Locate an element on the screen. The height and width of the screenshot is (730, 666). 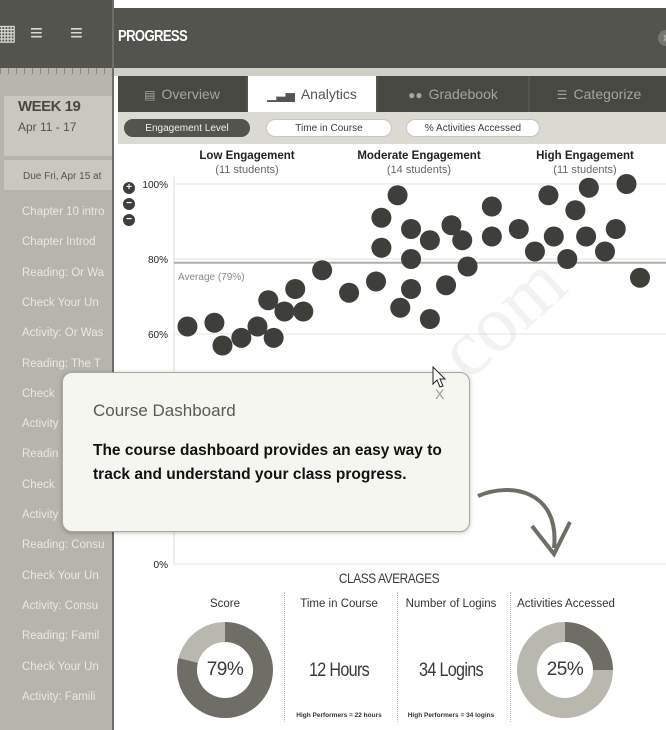
tab-analytics: ▁▃▅ Analytics is located at coordinates (312, 95).